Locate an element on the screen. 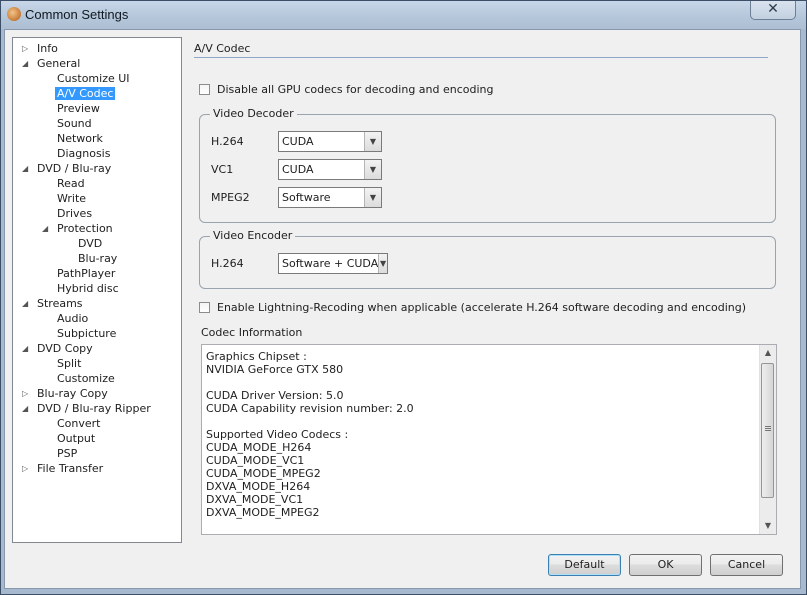  tree-item-psp: PSP is located at coordinates (67, 453).